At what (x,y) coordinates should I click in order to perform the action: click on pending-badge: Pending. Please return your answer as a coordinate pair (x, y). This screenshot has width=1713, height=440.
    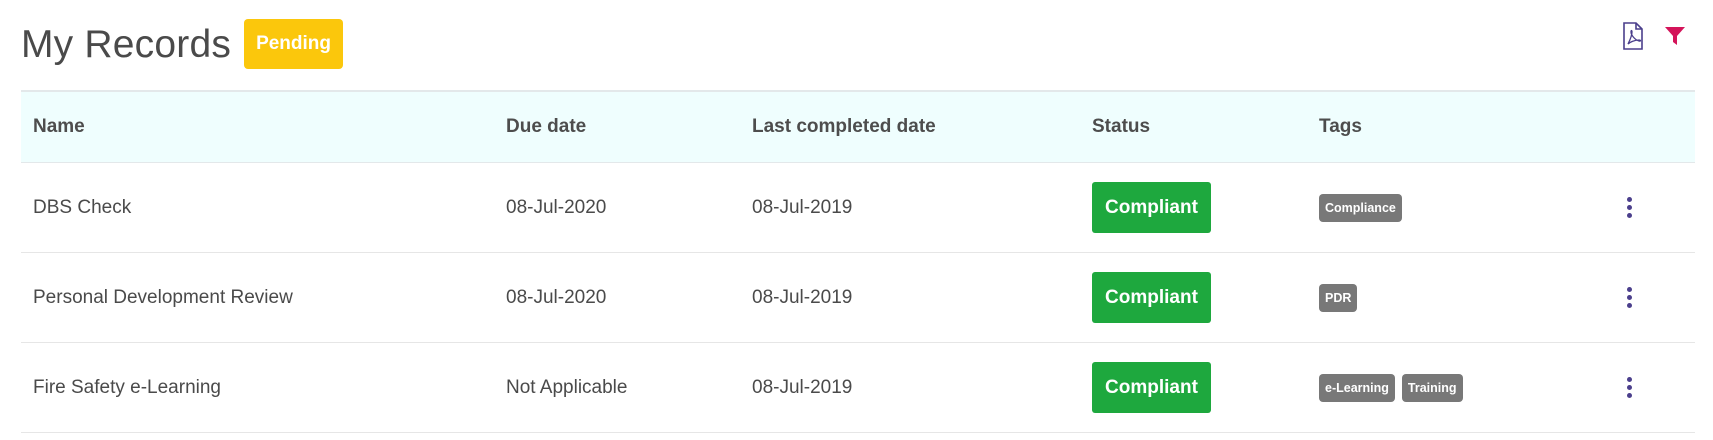
    Looking at the image, I should click on (294, 44).